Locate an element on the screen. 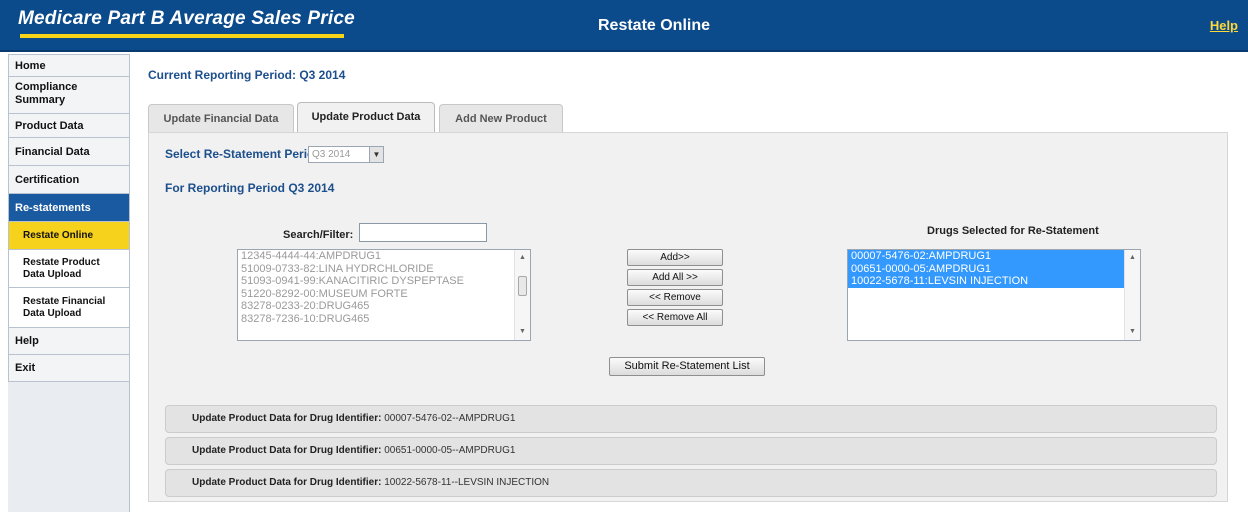  page-title: Restate Online is located at coordinates (654, 25).